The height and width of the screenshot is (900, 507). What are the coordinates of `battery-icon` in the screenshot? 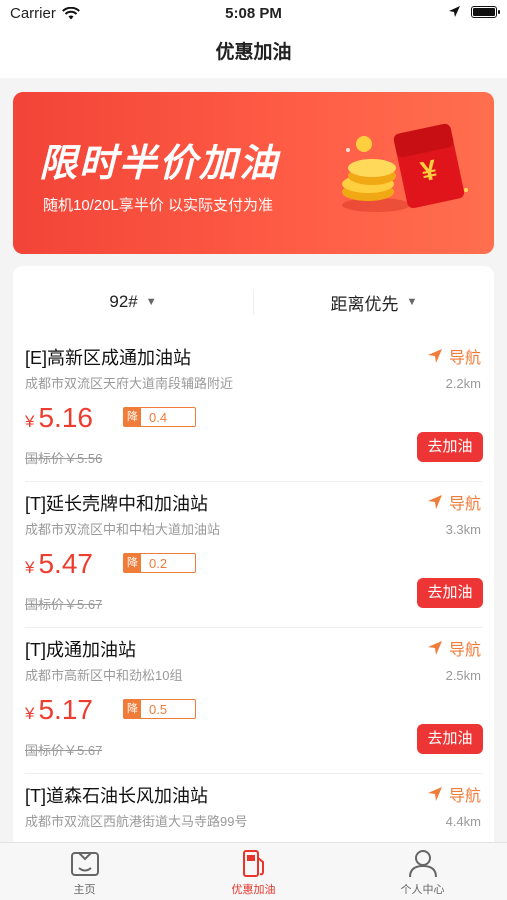 It's located at (485, 11).